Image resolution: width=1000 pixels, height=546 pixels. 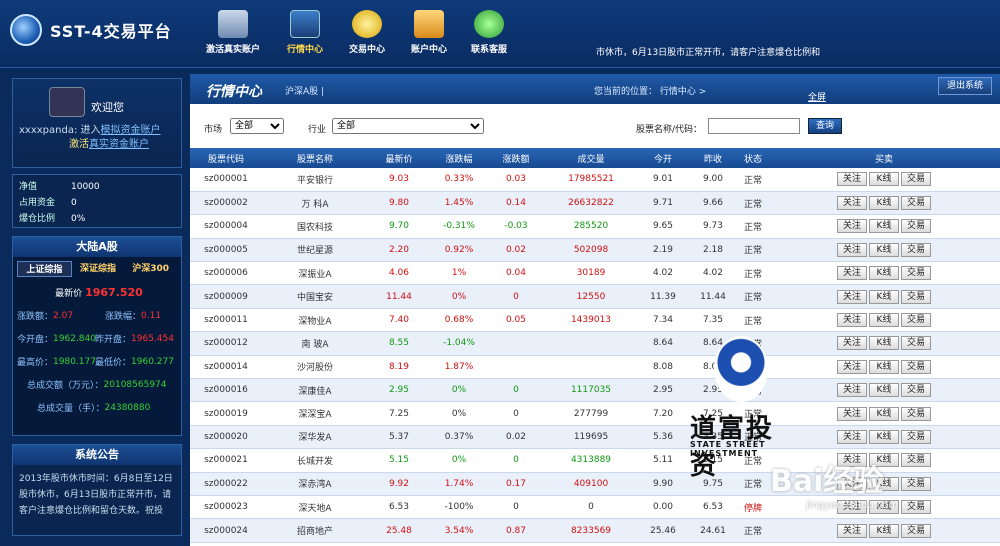 I want to click on table-cell: sz000009, so click(x=226, y=296).